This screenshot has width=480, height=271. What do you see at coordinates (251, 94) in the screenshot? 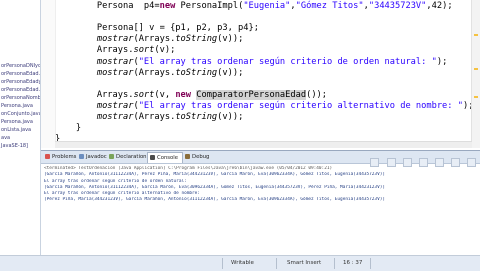
I see `highlighted-occurrence: ComparatorPersonaEdad` at bounding box center [251, 94].